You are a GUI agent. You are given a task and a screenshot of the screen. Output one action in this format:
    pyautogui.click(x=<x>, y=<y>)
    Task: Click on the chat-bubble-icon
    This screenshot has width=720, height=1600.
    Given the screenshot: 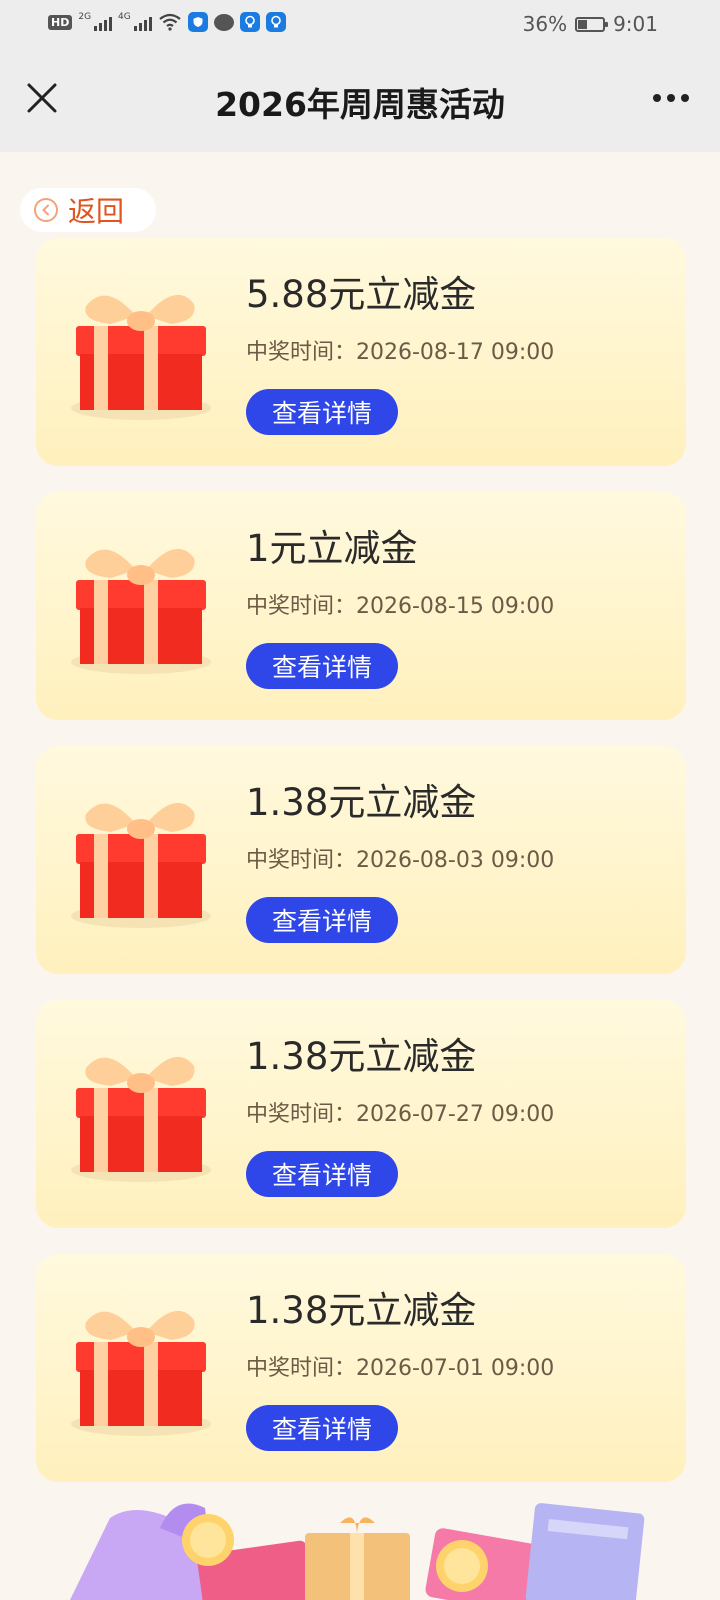 What is the action you would take?
    pyautogui.click(x=223, y=22)
    